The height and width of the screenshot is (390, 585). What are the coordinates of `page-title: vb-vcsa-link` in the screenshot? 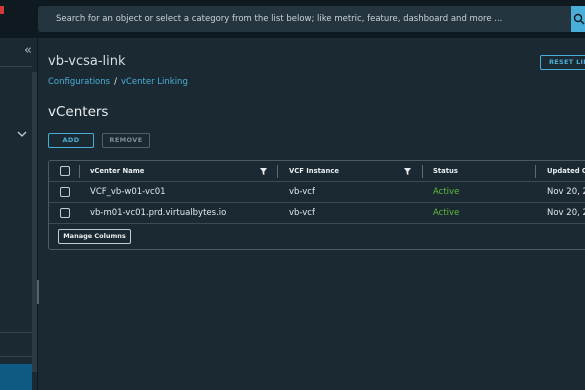 It's located at (87, 61).